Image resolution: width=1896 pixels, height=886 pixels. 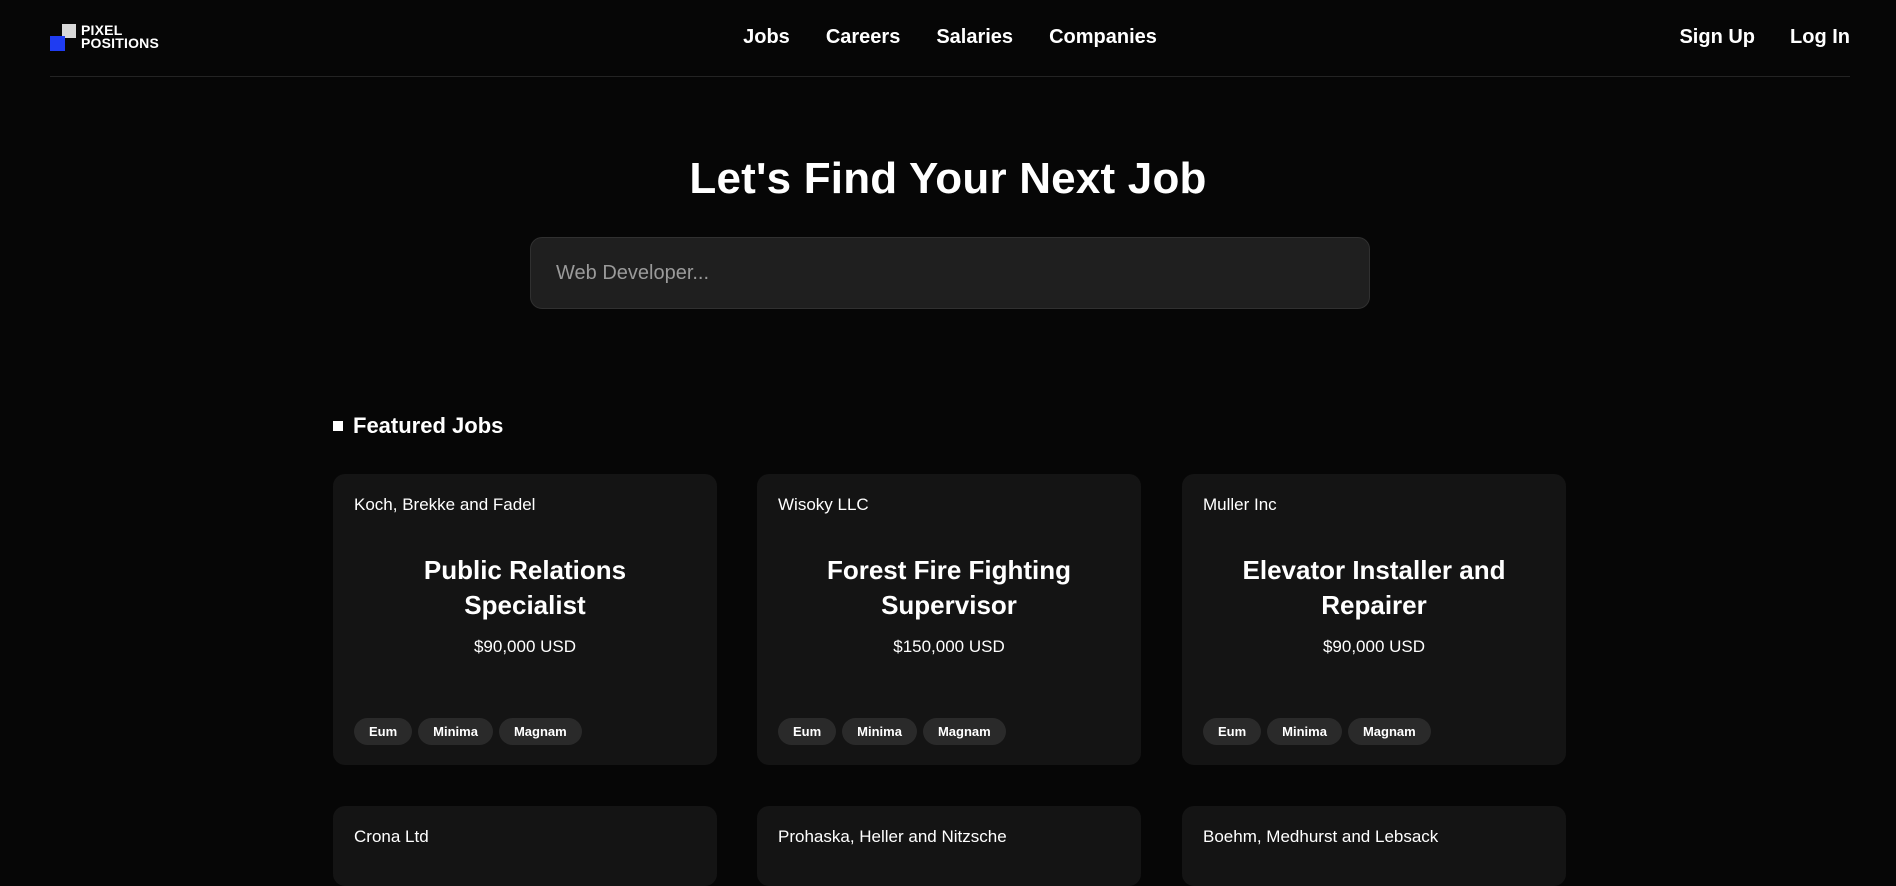 I want to click on nav-link-companies: Companies, so click(x=1103, y=37).